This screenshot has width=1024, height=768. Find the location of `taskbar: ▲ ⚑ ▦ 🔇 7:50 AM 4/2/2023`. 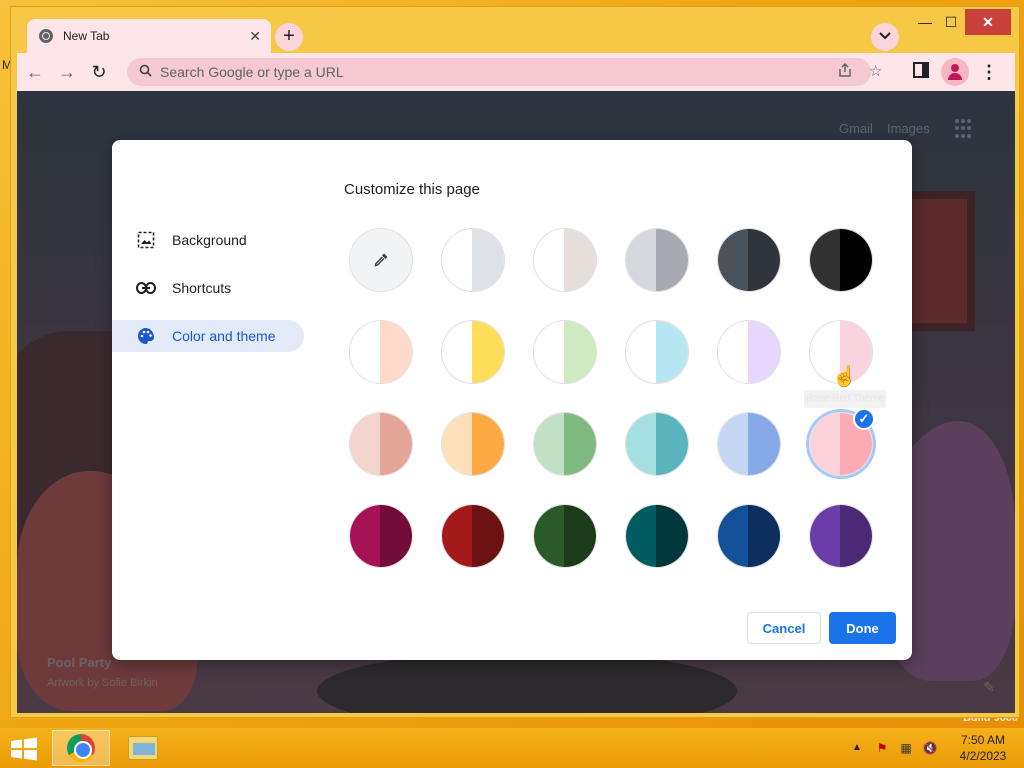

taskbar: ▲ ⚑ ▦ 🔇 7:50 AM 4/2/2023 is located at coordinates (512, 748).